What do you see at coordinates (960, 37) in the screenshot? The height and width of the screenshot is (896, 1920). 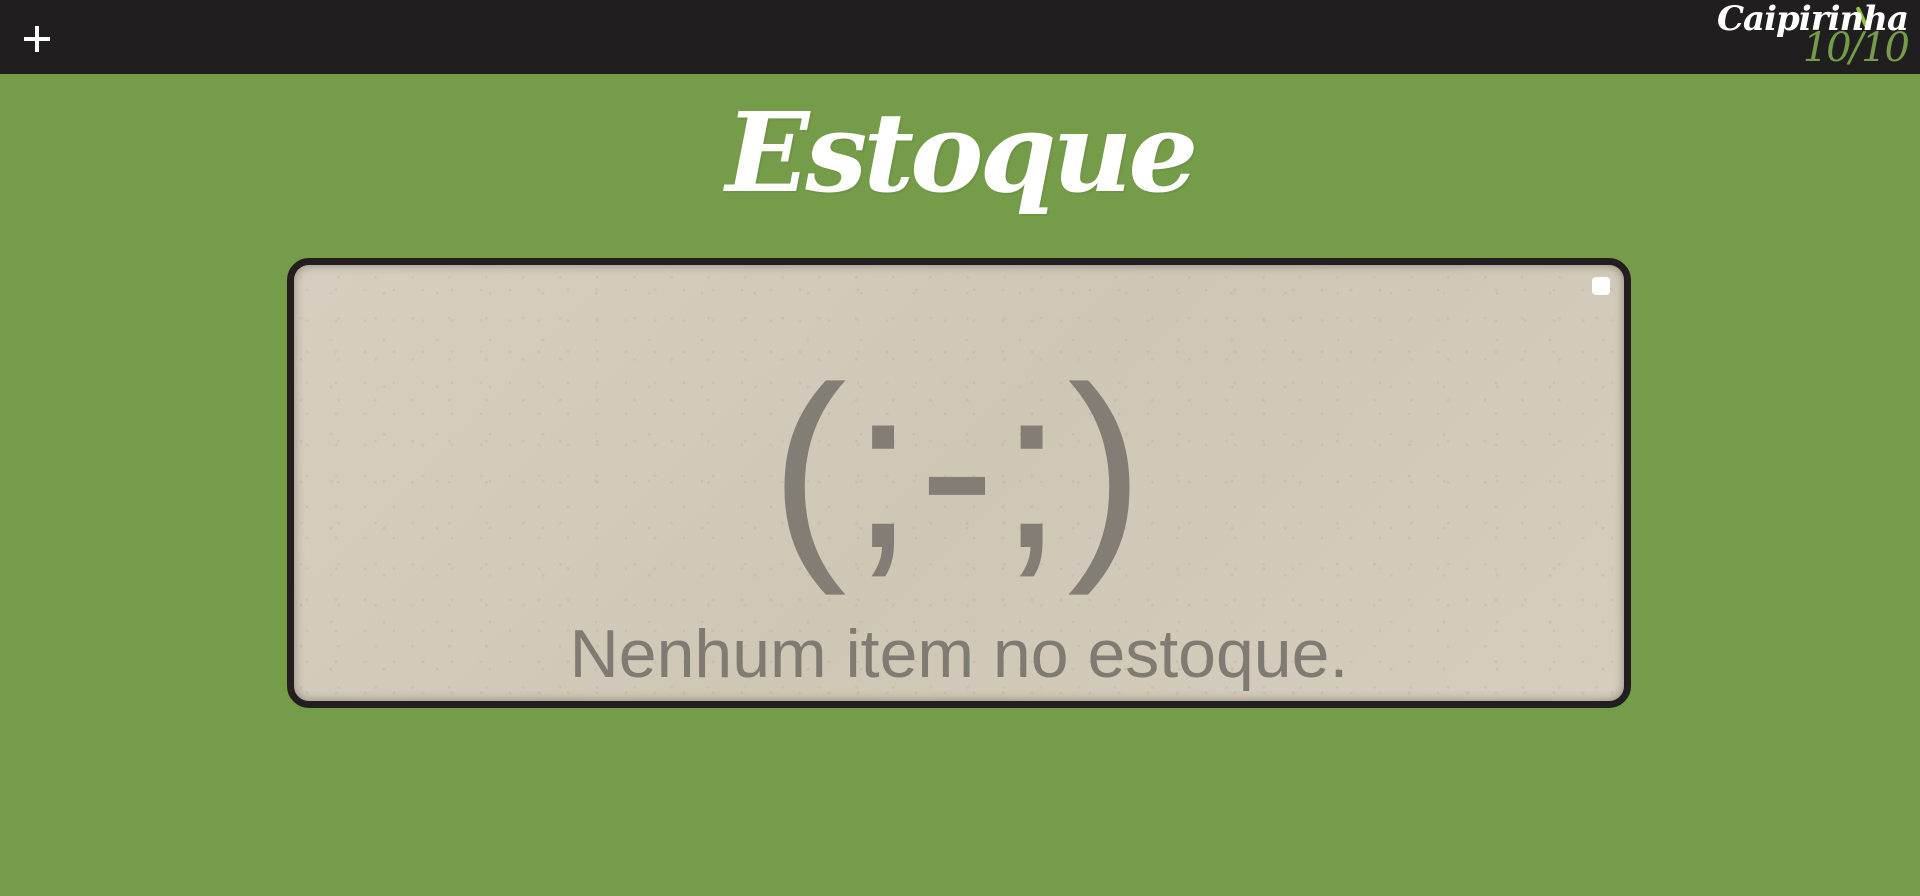 I see `top-bar: Caipirinha 10/10` at bounding box center [960, 37].